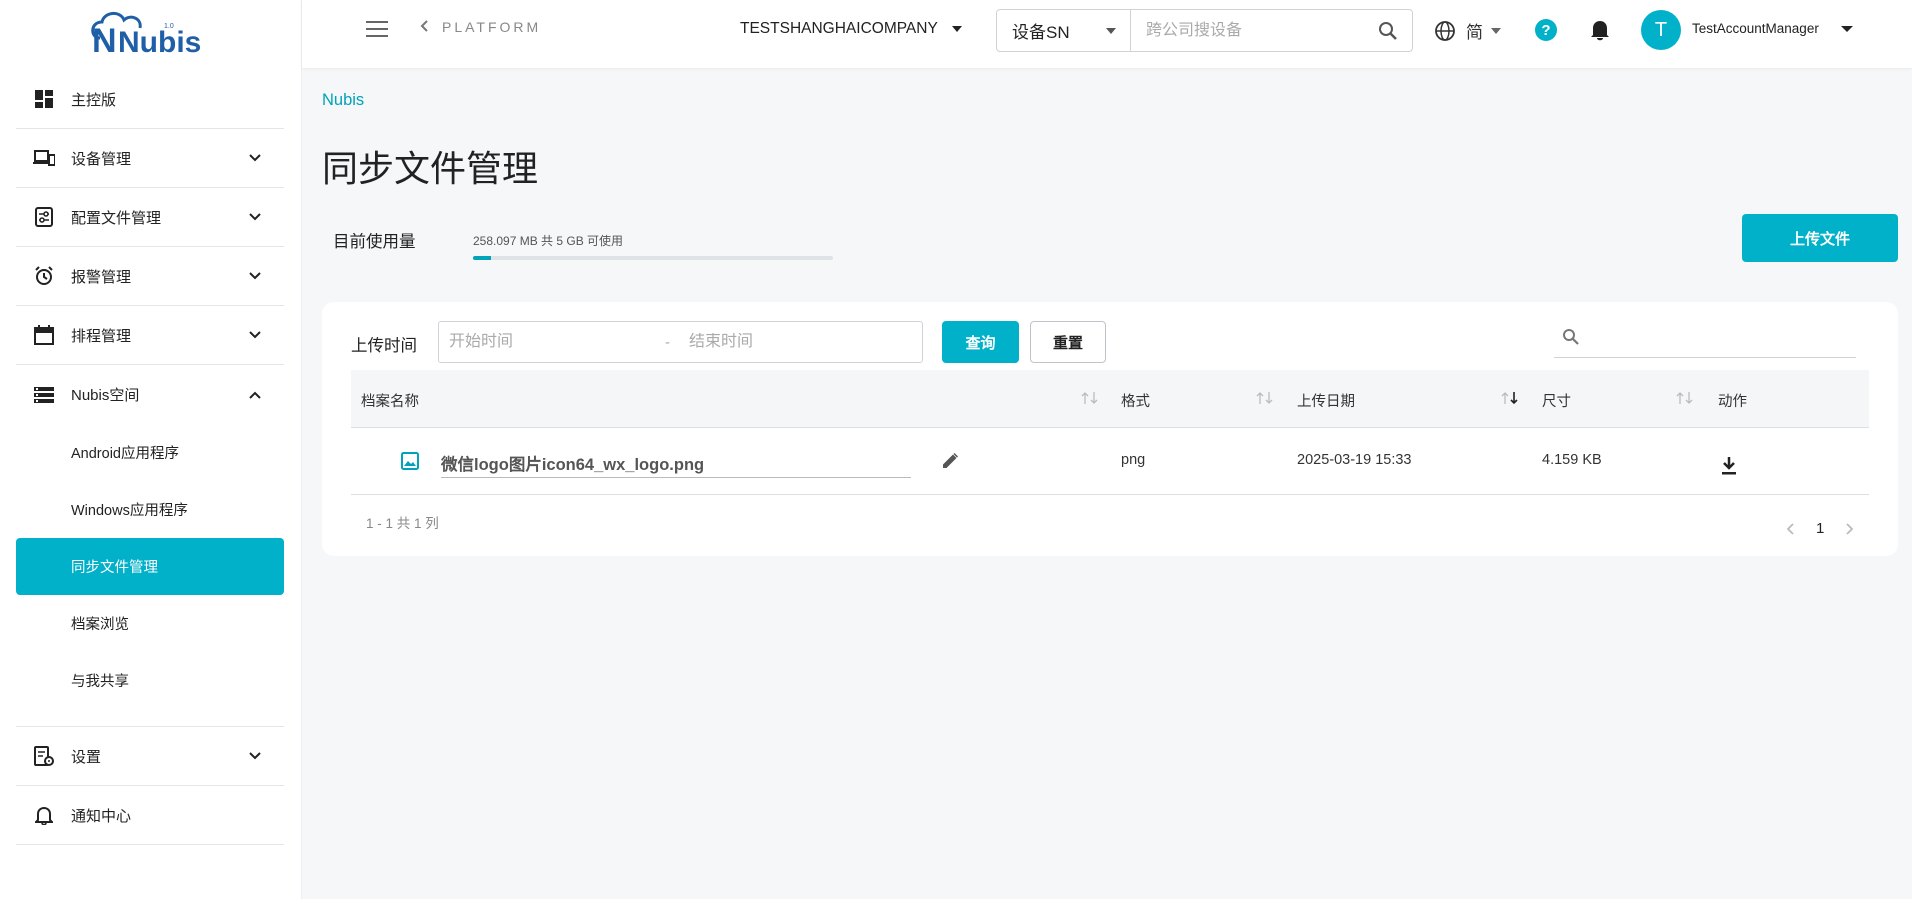  What do you see at coordinates (44, 217) in the screenshot?
I see `config-file-icon` at bounding box center [44, 217].